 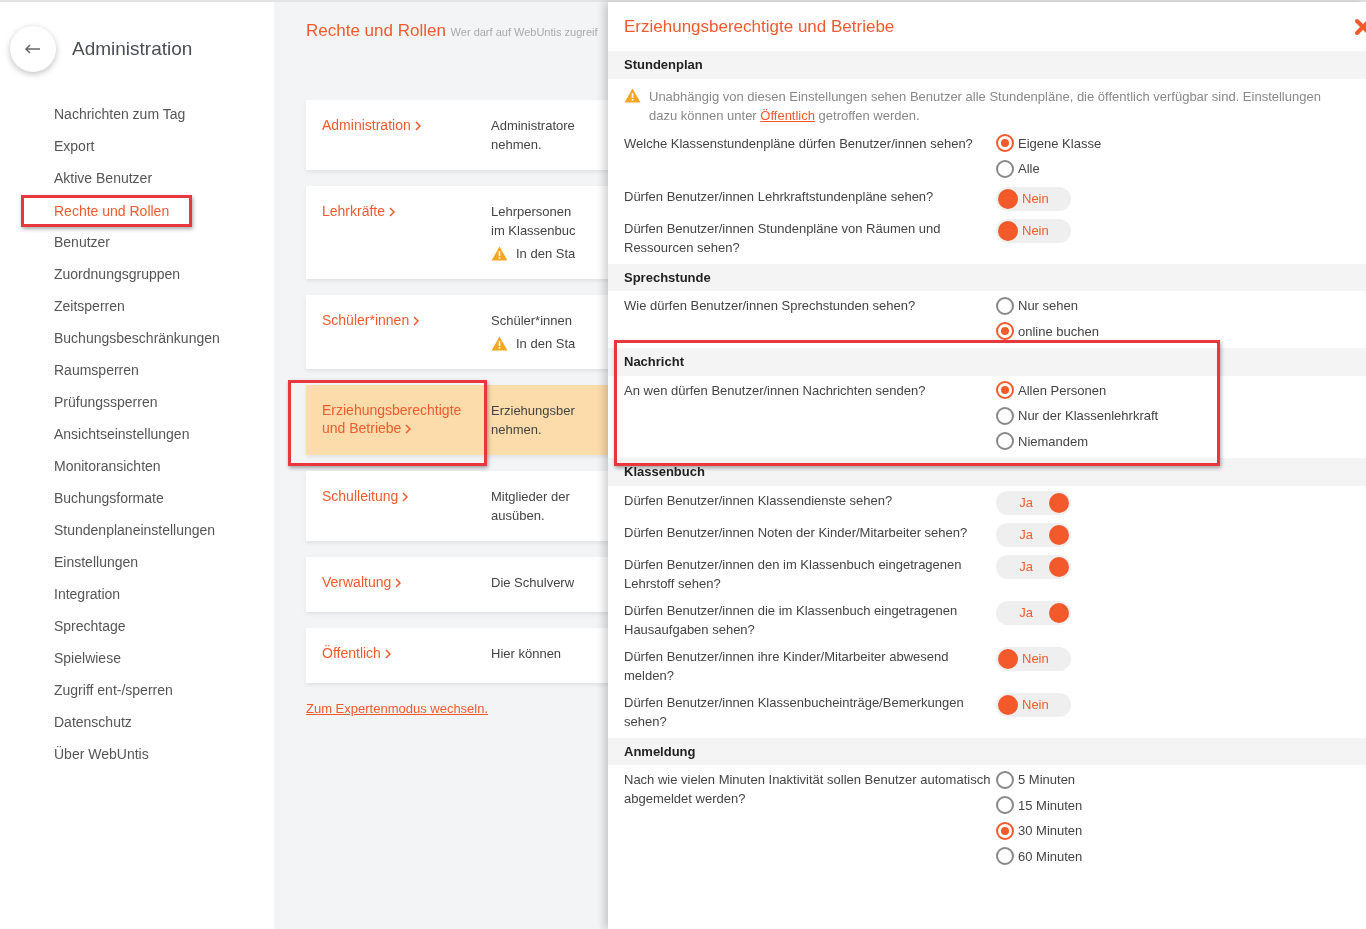 What do you see at coordinates (135, 530) in the screenshot?
I see `sidebar-item: Stundenplaneinstellungen` at bounding box center [135, 530].